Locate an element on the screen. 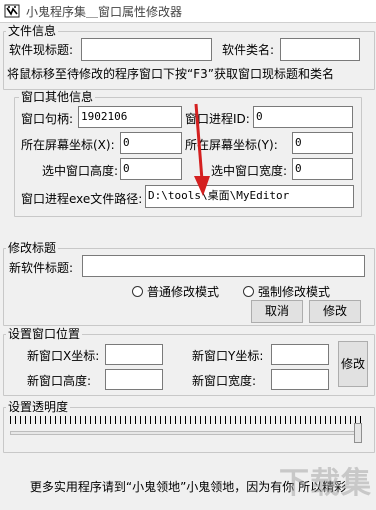 Image resolution: width=376 pixels, height=510 pixels. screen-x-label: 所在屏幕坐标(X): is located at coordinates (68, 145).